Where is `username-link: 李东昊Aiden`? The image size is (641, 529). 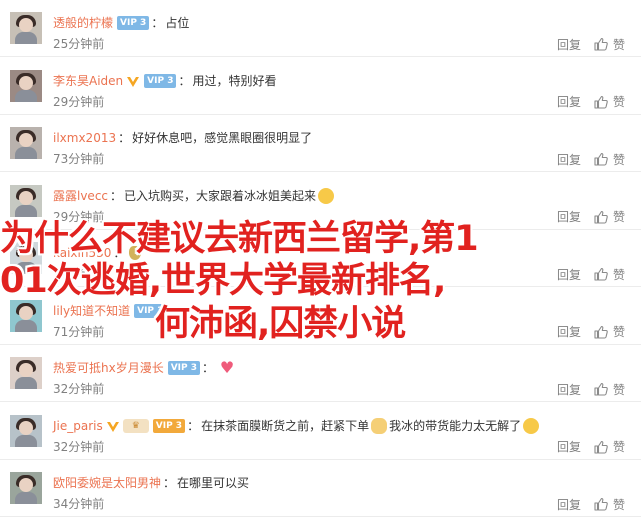 username-link: 李东昊Aiden is located at coordinates (88, 81).